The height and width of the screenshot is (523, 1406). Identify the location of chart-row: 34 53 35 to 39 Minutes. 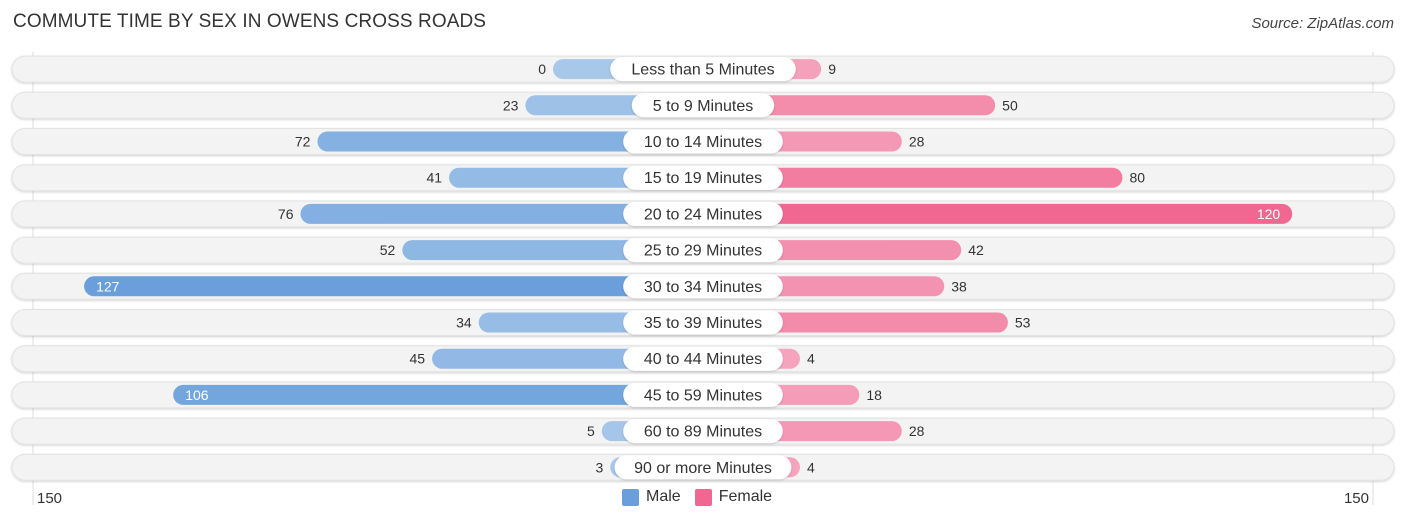
(703, 322).